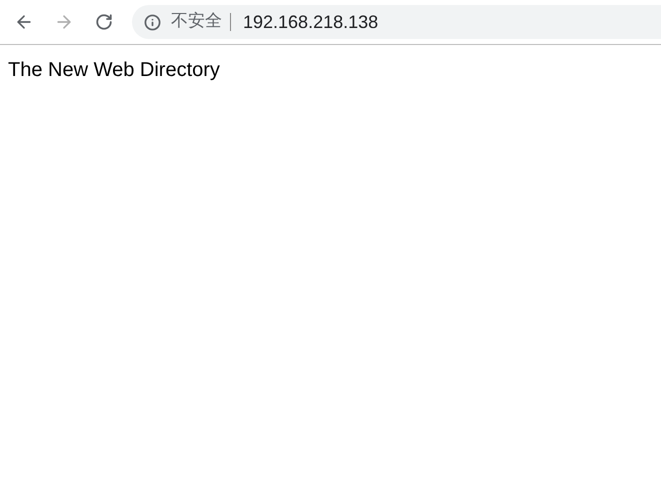 This screenshot has width=661, height=504. Describe the element at coordinates (310, 22) in the screenshot. I see `url-text: 192.168.218.138` at that location.